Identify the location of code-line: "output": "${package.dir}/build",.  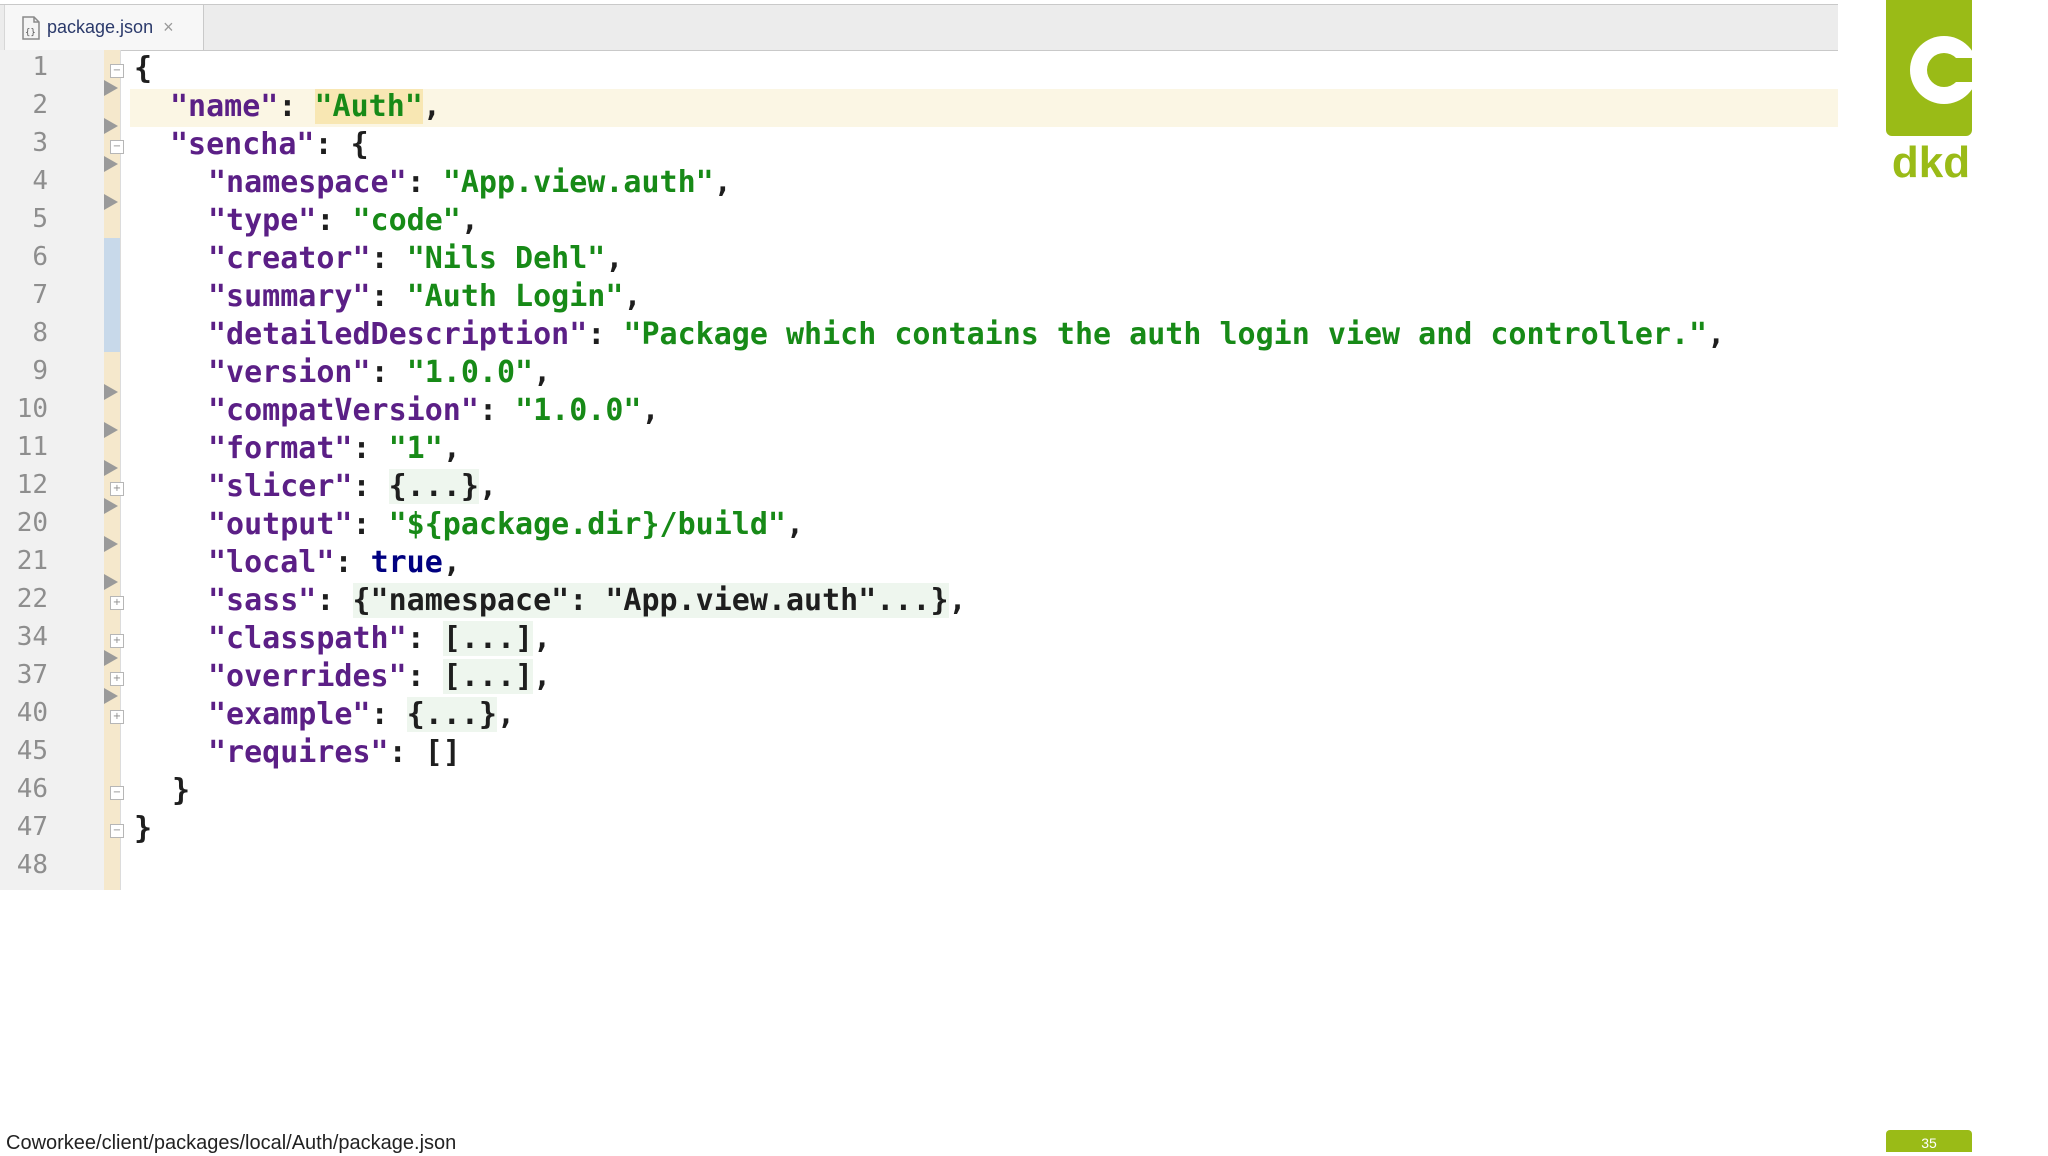
(506, 524).